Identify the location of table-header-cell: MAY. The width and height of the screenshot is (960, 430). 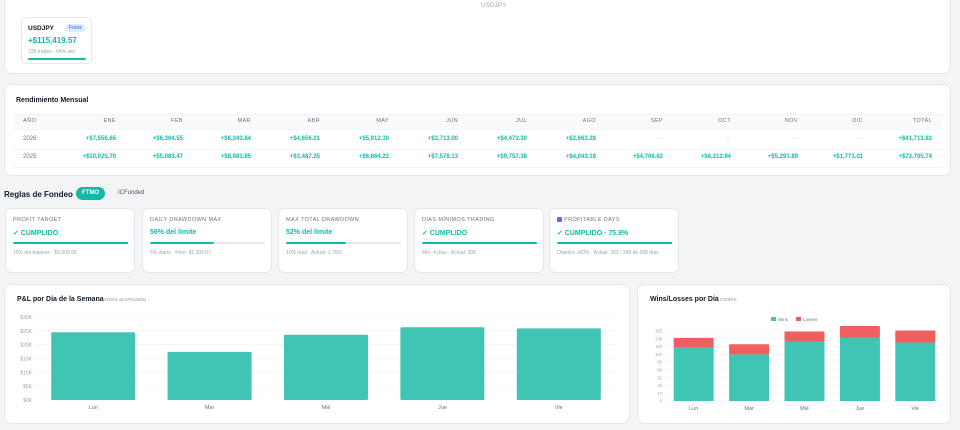
(382, 121).